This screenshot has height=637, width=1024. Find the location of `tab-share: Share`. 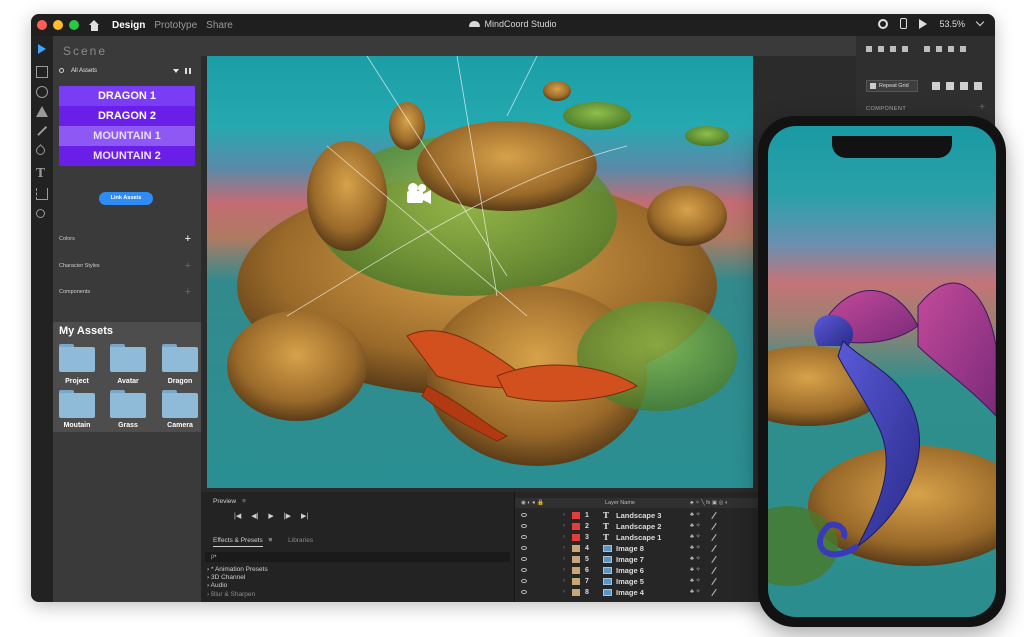

tab-share: Share is located at coordinates (219, 25).